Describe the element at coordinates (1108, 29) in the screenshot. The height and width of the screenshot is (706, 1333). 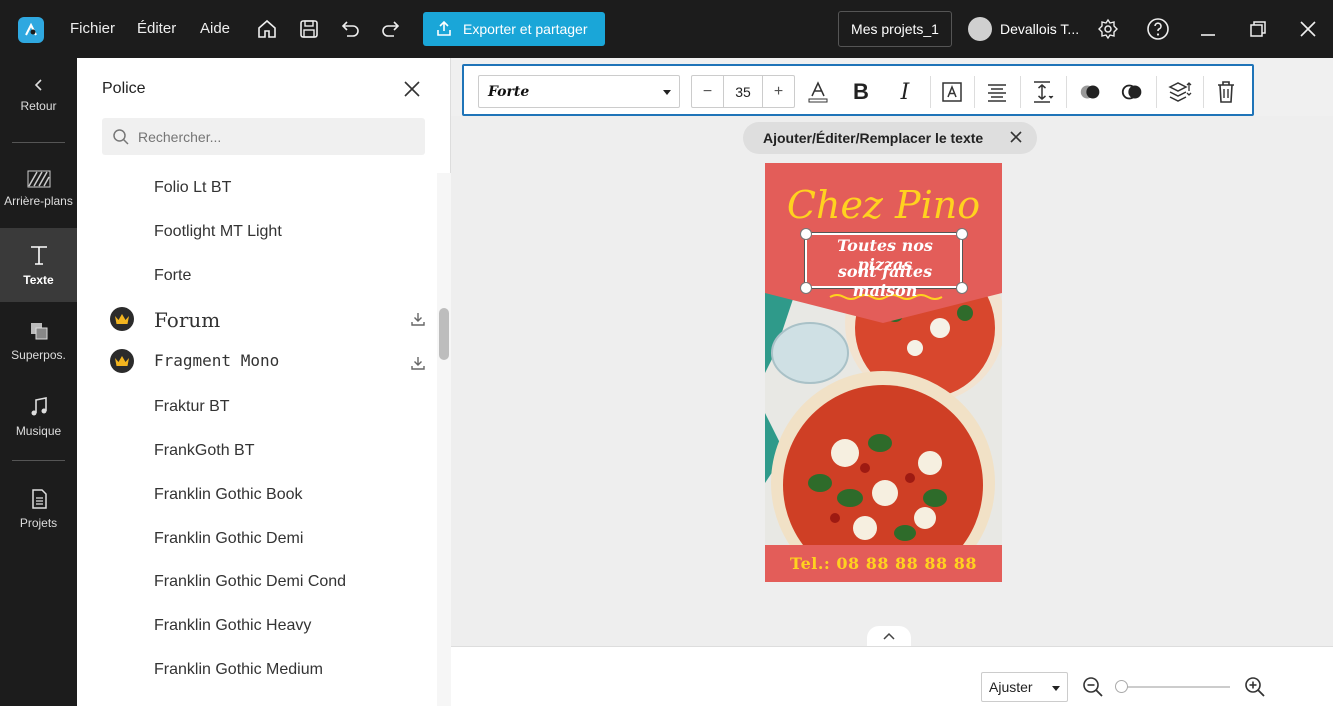
I see `gear-icon` at that location.